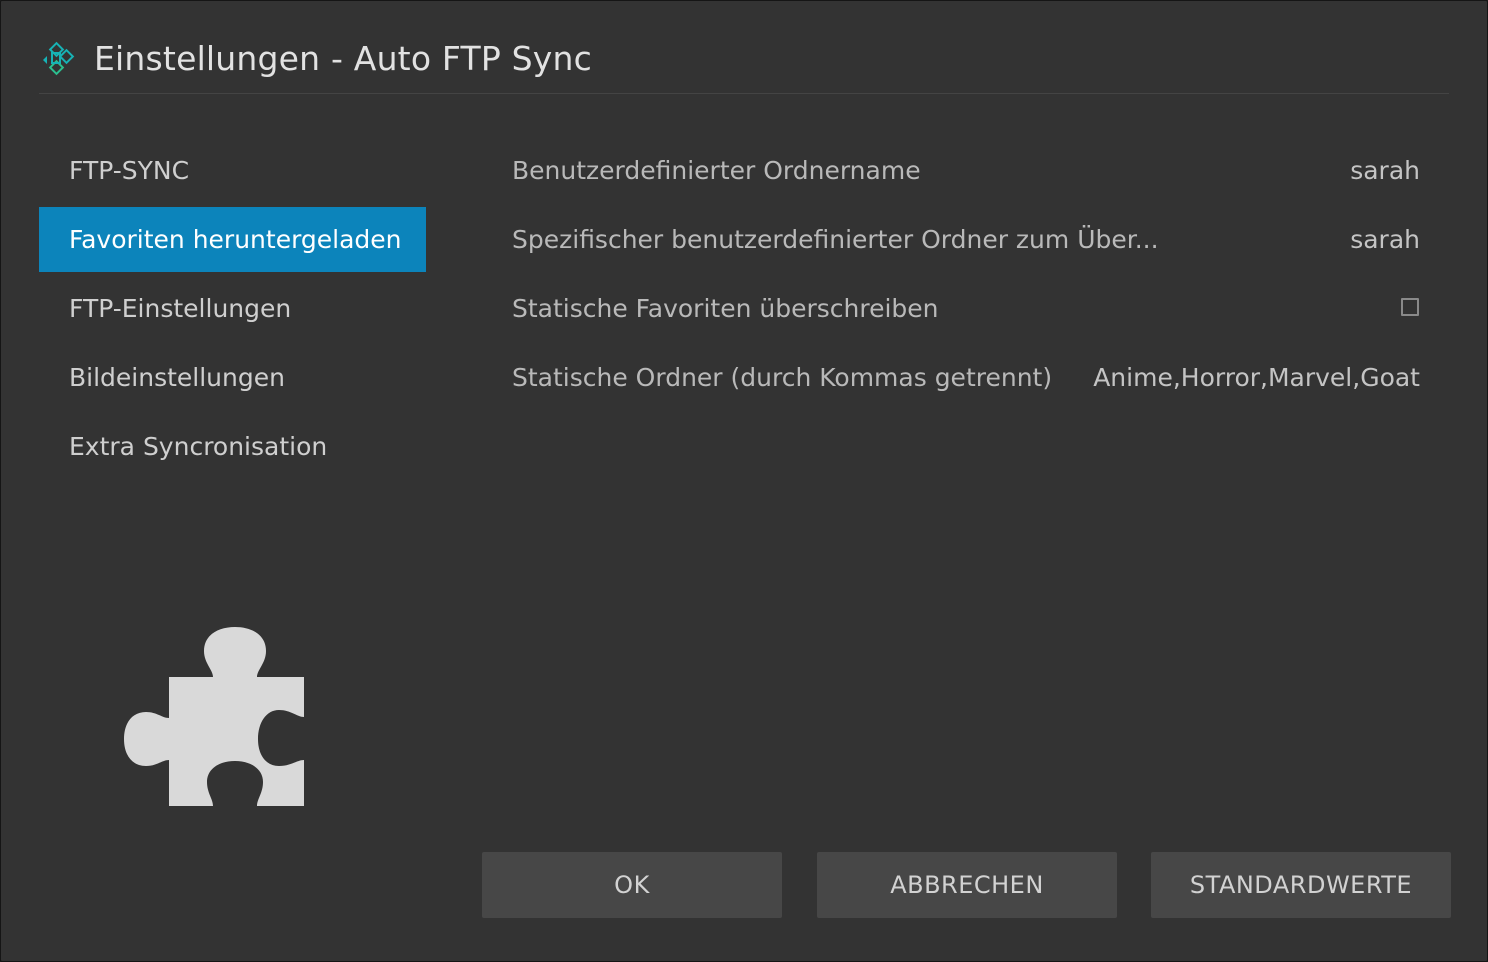 This screenshot has width=1488, height=962. What do you see at coordinates (782, 377) in the screenshot?
I see `setting-label: Statische Ordner (durch Kommas getrennt)` at bounding box center [782, 377].